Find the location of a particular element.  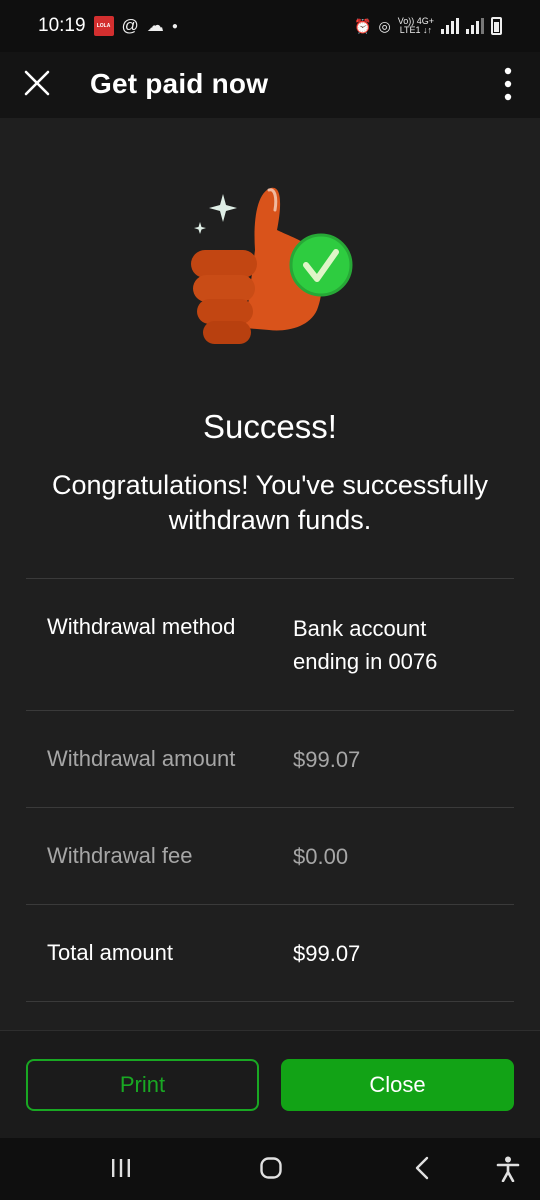

status-right: ⏰ ◎ Vo)) 4G+ LTE1 ↓↑ is located at coordinates (428, 26).